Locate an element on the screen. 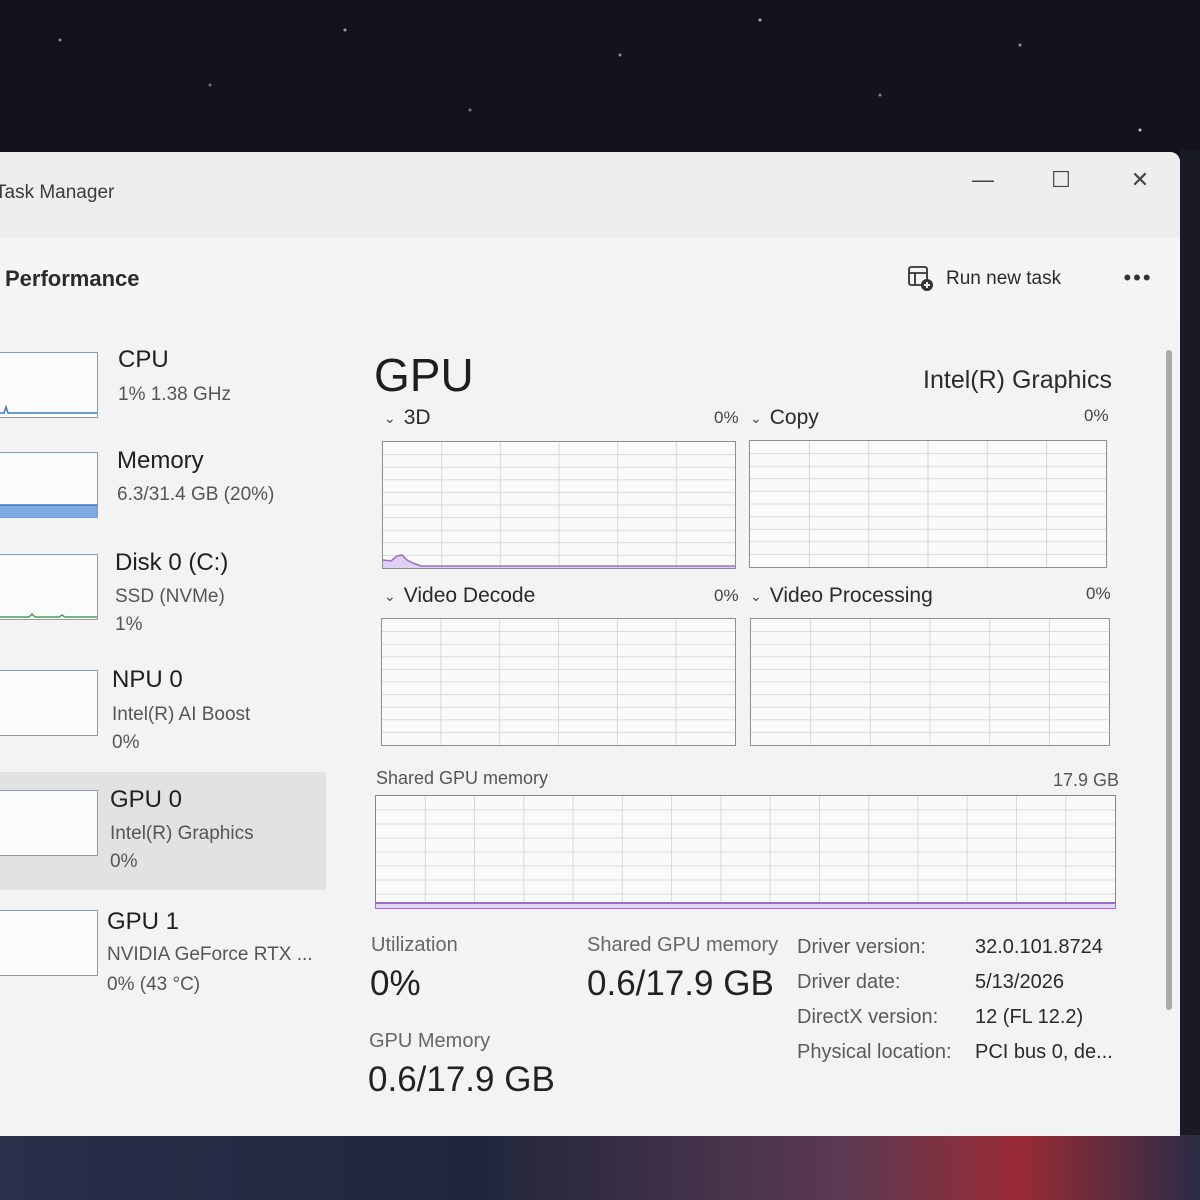 The width and height of the screenshot is (1200, 1200). engine-name: Video Decode is located at coordinates (469, 595).